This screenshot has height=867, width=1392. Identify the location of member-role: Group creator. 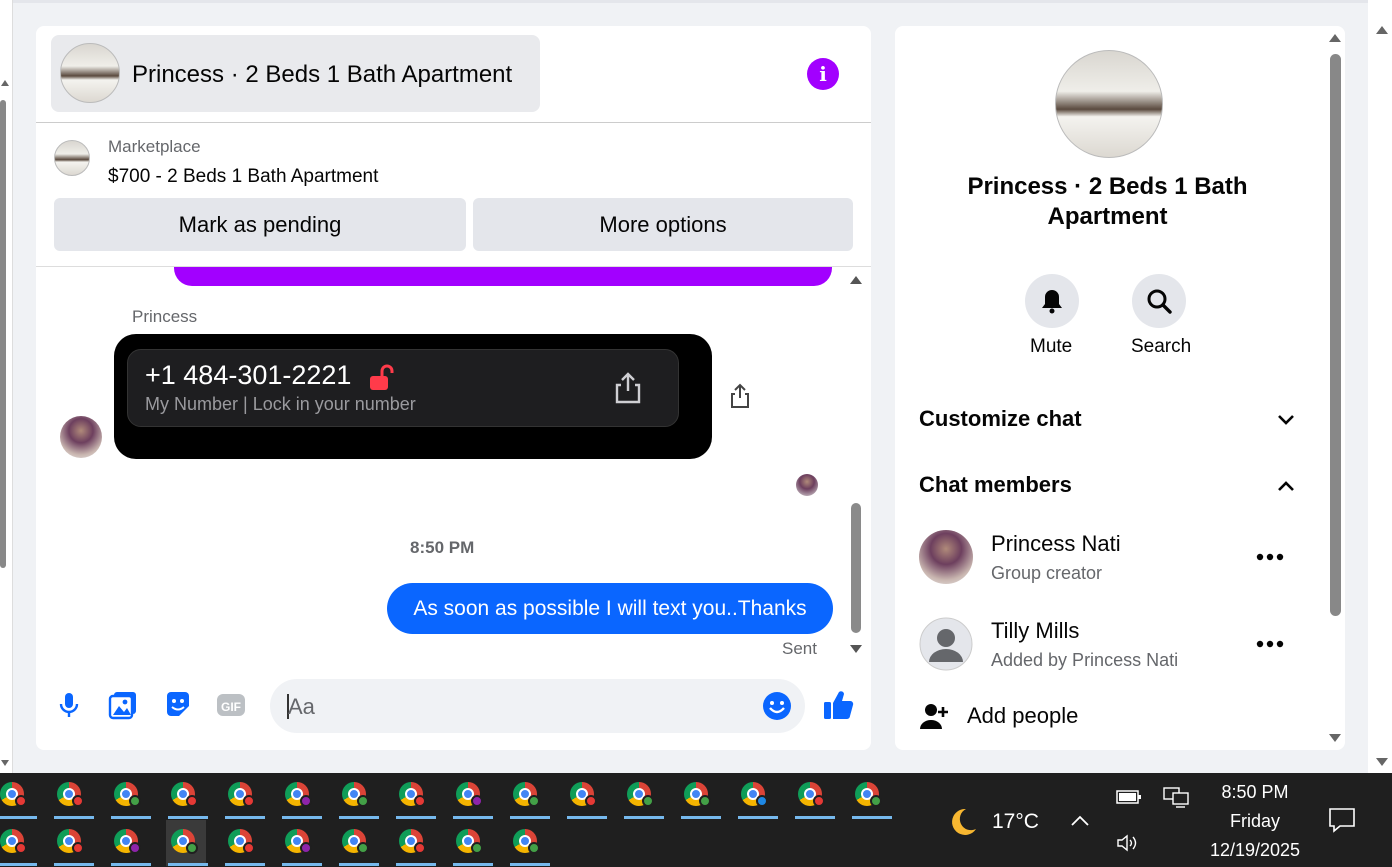
(1047, 573).